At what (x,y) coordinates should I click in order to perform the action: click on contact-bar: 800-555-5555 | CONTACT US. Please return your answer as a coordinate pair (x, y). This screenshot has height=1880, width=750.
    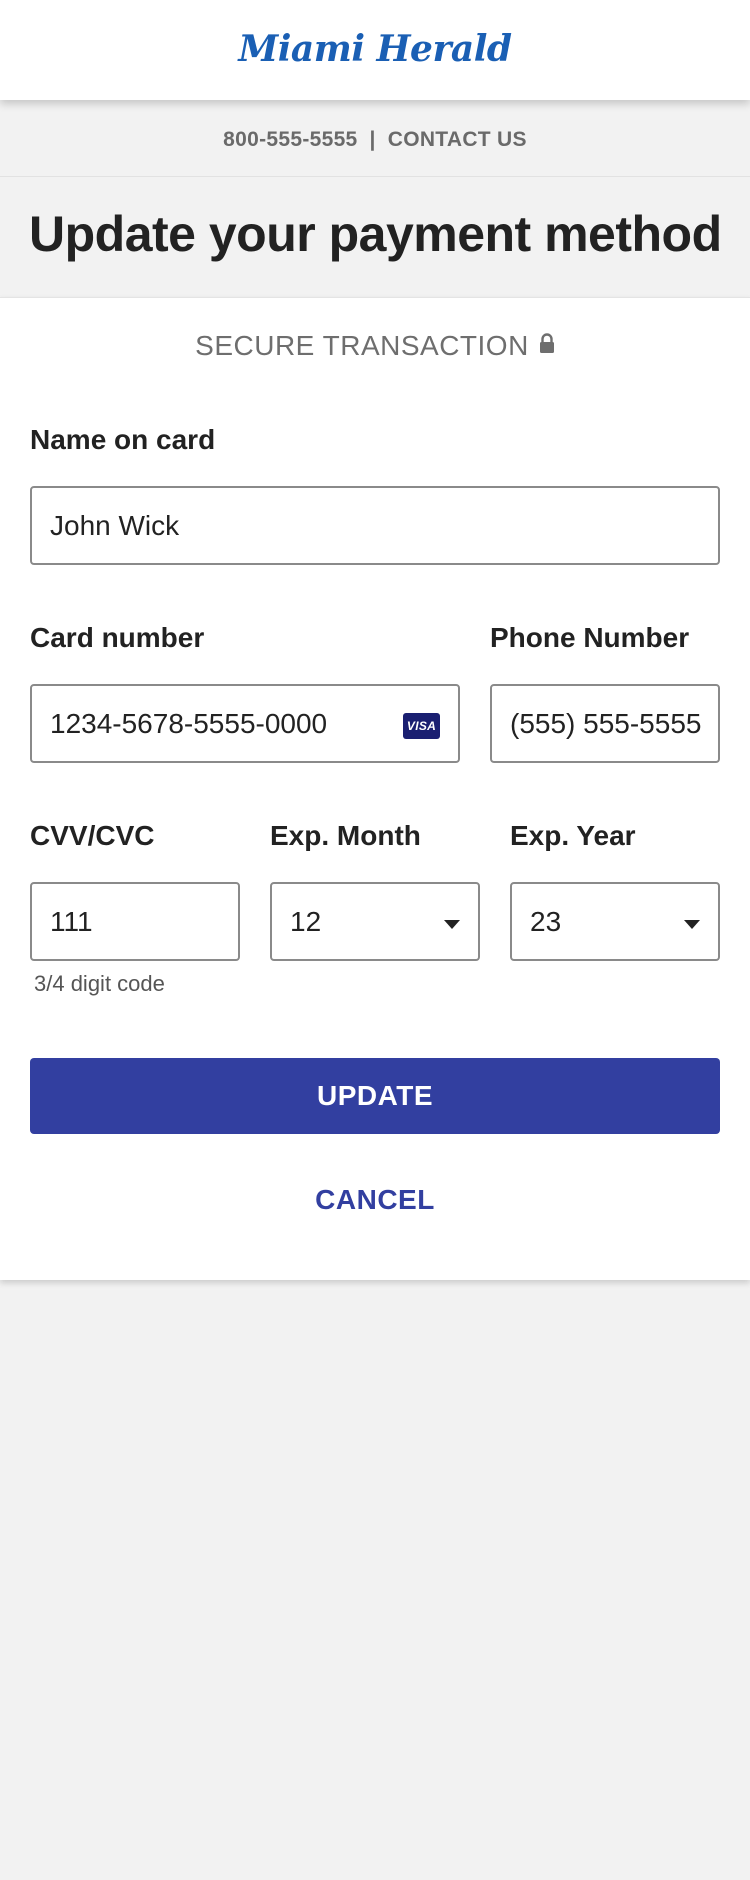
    Looking at the image, I should click on (375, 138).